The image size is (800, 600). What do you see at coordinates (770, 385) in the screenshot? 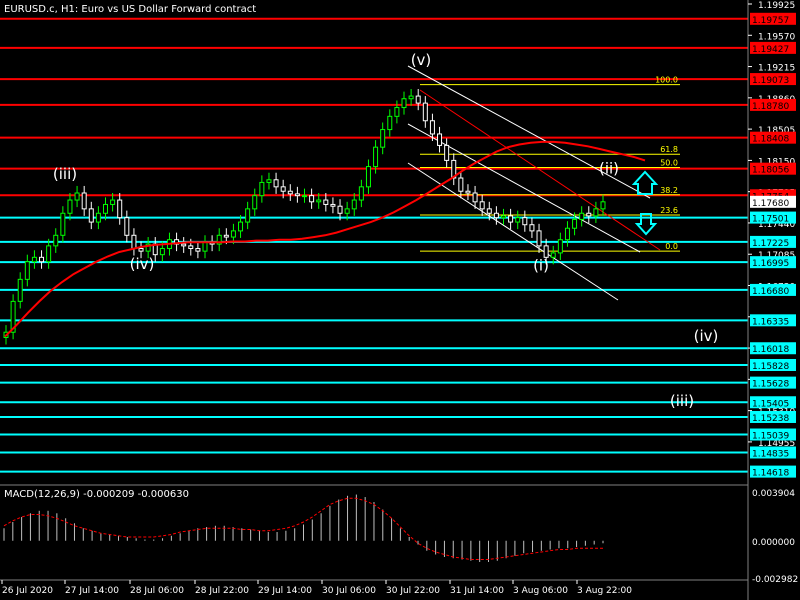
I see `support-level-label: 1.15628` at bounding box center [770, 385].